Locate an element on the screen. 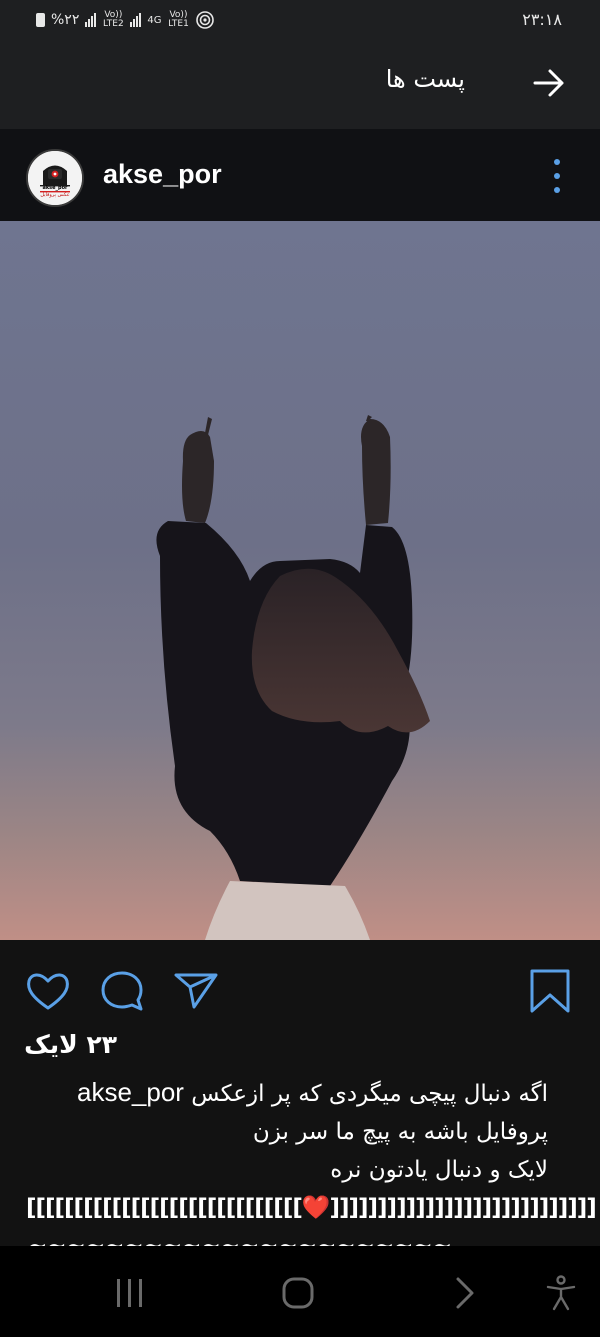 This screenshot has height=1337, width=600. home-icon is located at coordinates (298, 1293).